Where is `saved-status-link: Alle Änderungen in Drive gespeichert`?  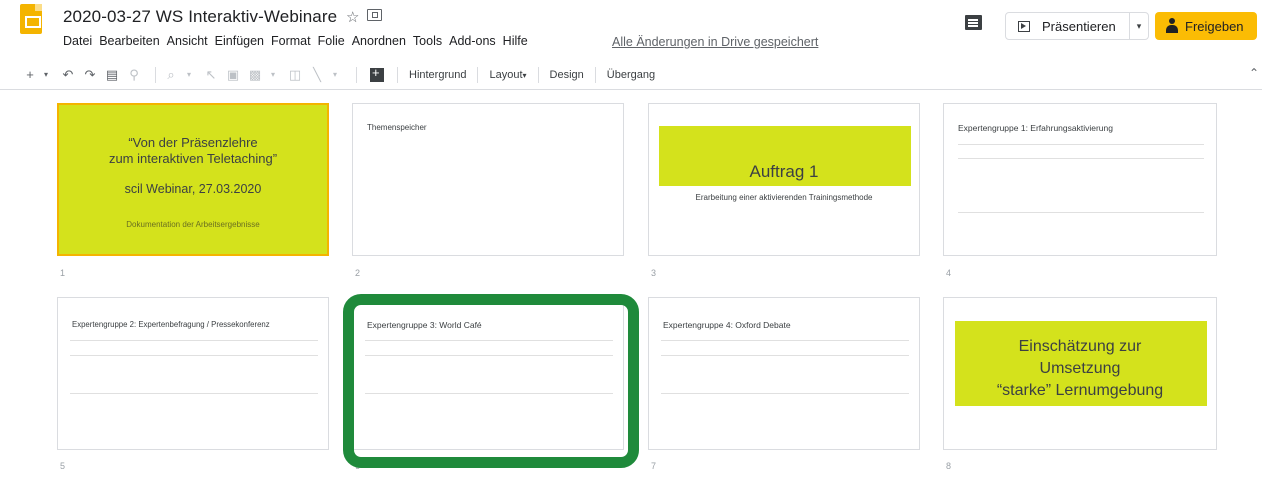
saved-status-link: Alle Änderungen in Drive gespeichert is located at coordinates (715, 42).